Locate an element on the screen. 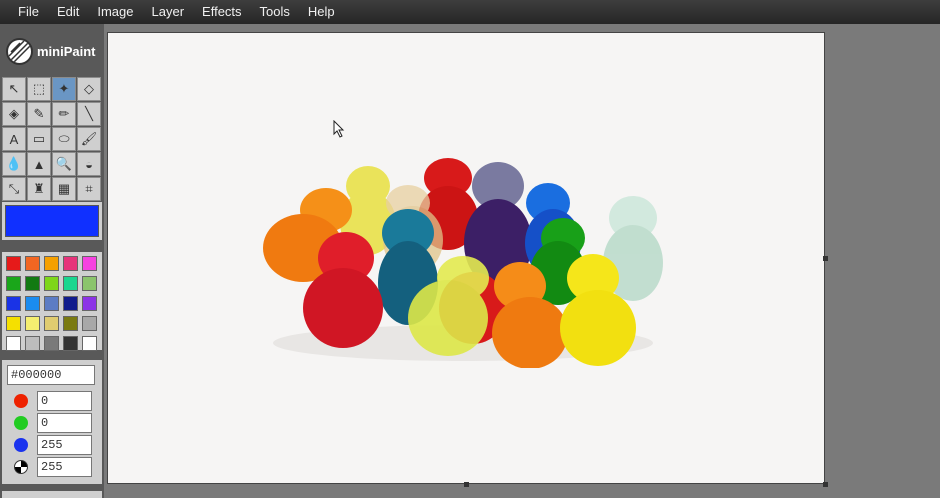  zoom-icon: 🔍 is located at coordinates (64, 163).